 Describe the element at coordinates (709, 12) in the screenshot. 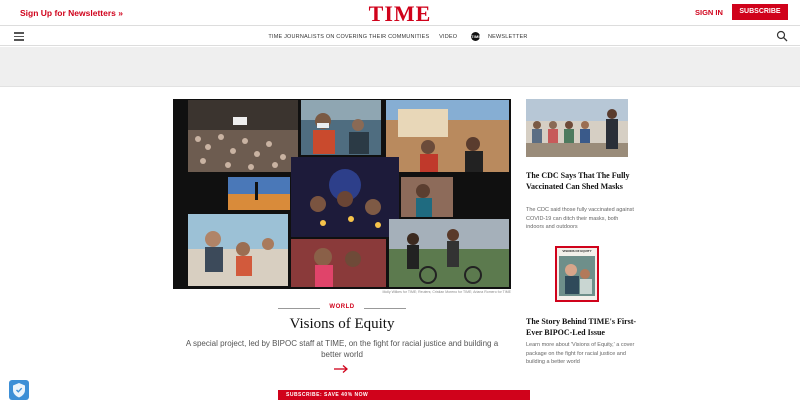

I see `sign-in-link: SIGN IN` at that location.